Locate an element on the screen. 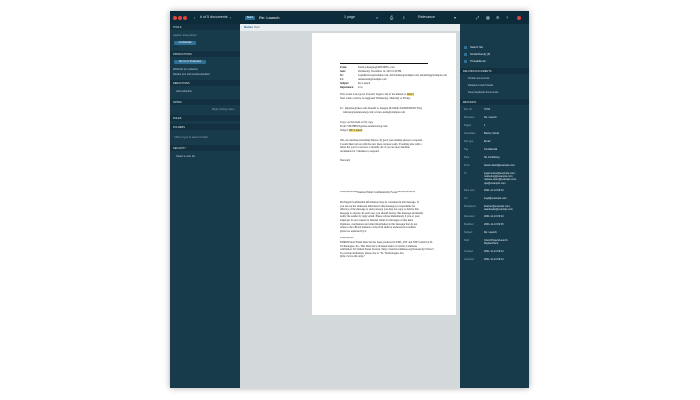 This screenshot has height=400, width=700. metadata-key: Doc ID is located at coordinates (468, 109).